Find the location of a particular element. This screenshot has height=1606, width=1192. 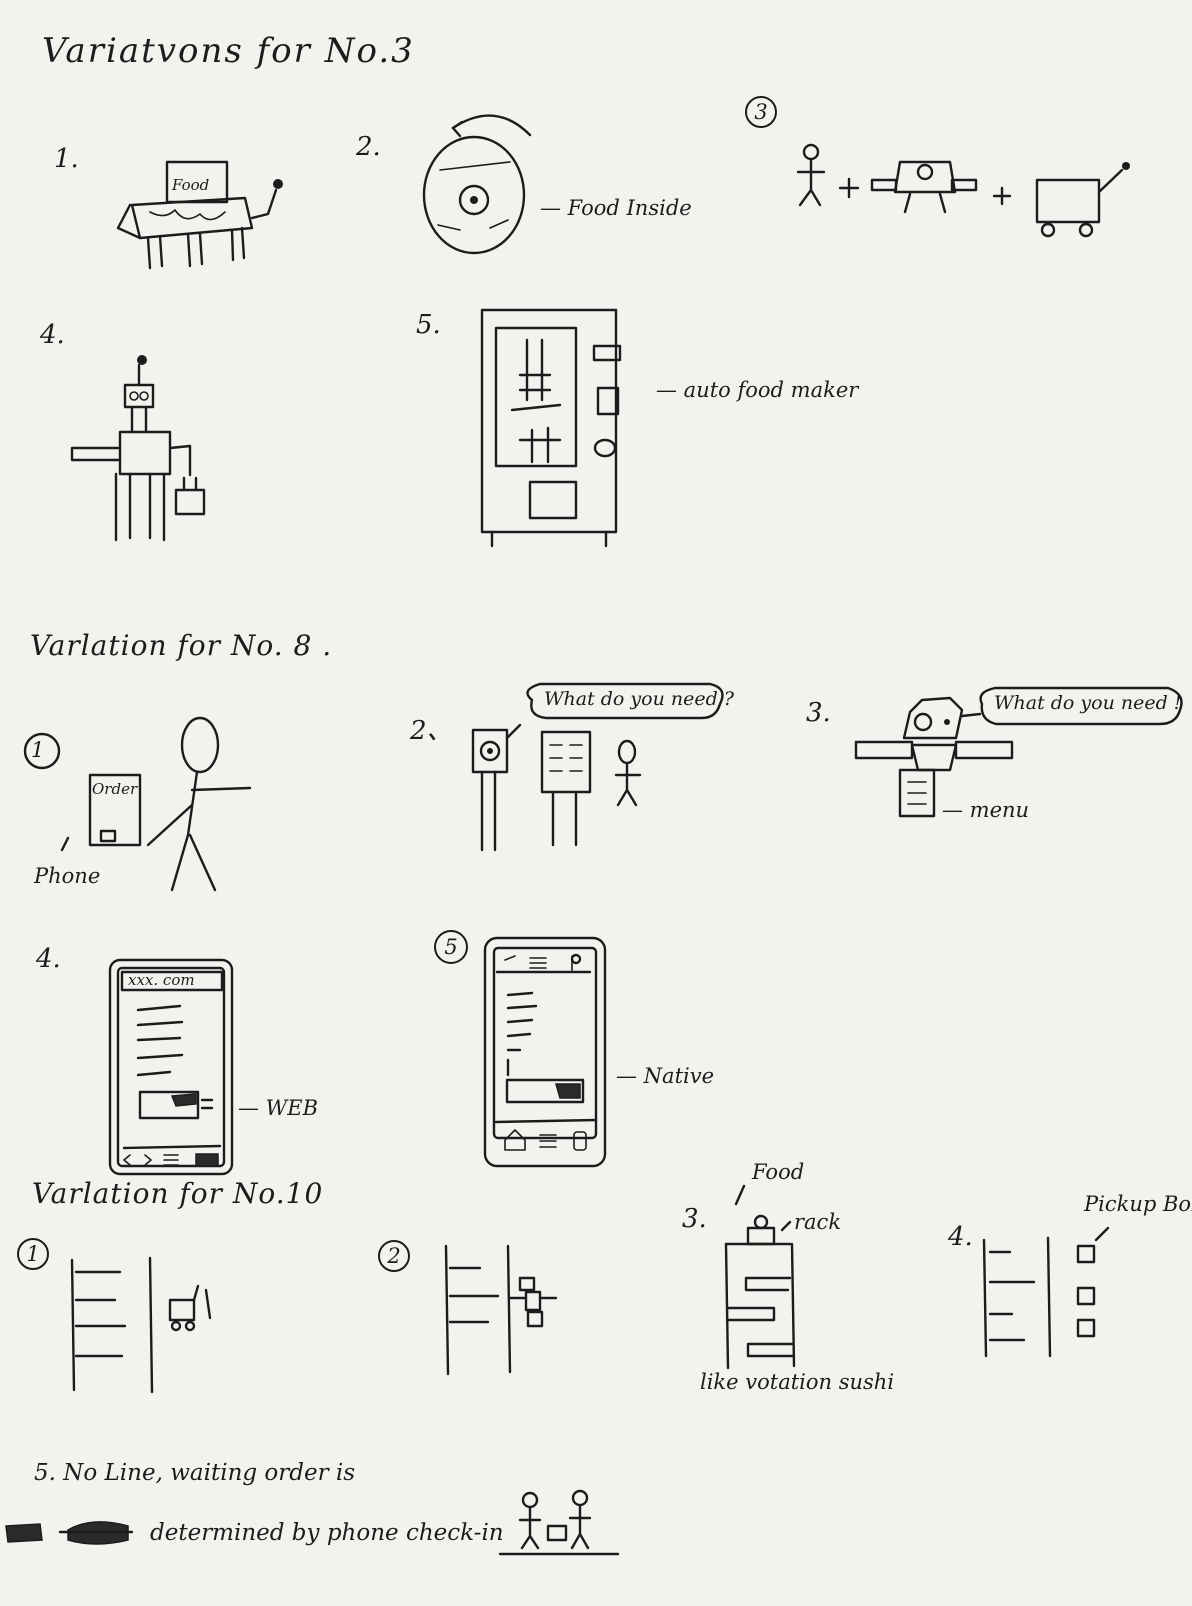

no8-item-2-bubble: What do you need ? is located at coordinates (639, 699).